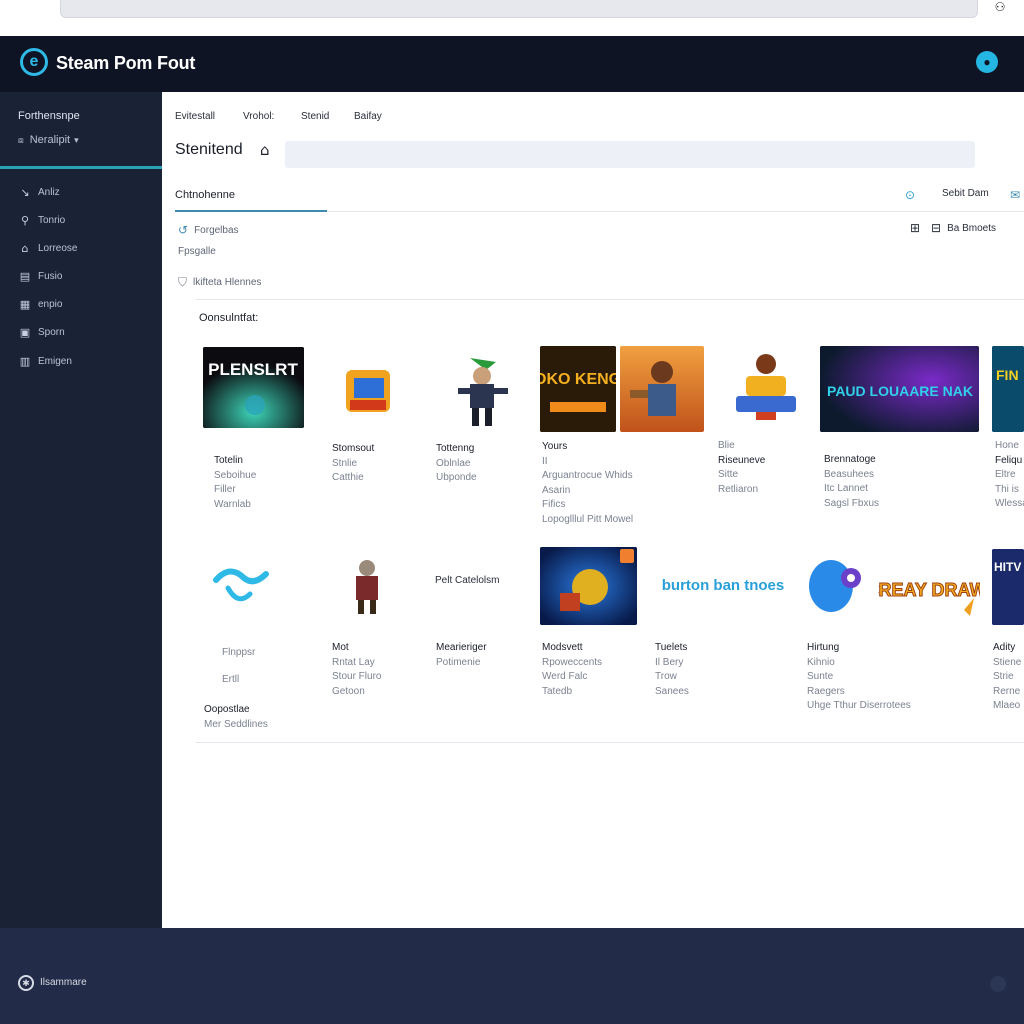 This screenshot has height=1024, width=1024. What do you see at coordinates (41, 220) in the screenshot?
I see `sidebar-item-tonrio: ⚲ Tonrio` at bounding box center [41, 220].